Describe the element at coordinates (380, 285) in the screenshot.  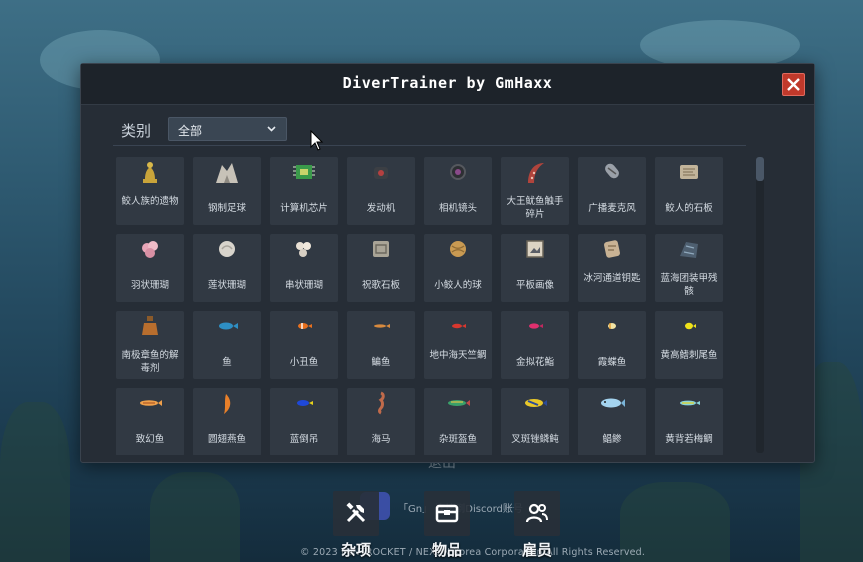
I see `item-label: 祝歌石板` at that location.